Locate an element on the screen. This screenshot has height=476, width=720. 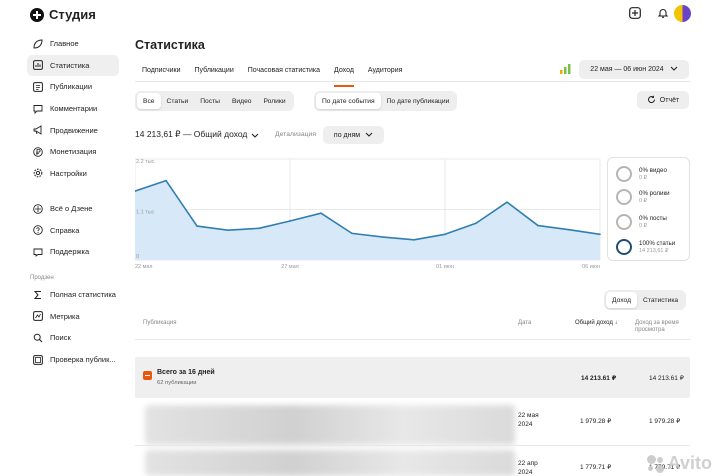
y-tick-label: 2.2 тыс is located at coordinates (145, 162).